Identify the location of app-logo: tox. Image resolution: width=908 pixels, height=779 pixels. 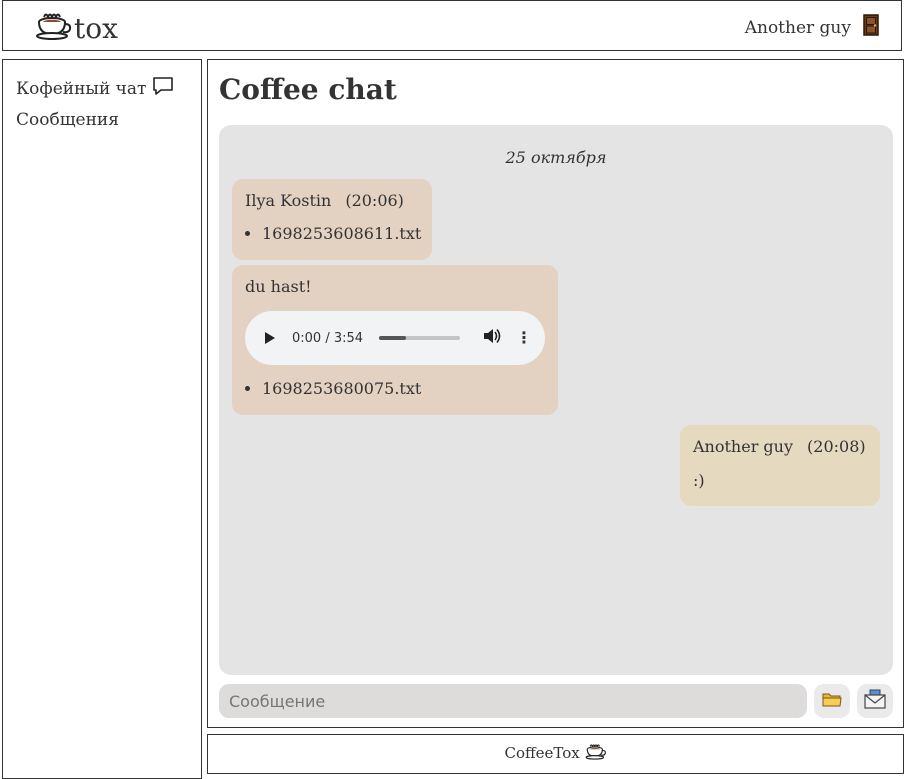
(76, 28).